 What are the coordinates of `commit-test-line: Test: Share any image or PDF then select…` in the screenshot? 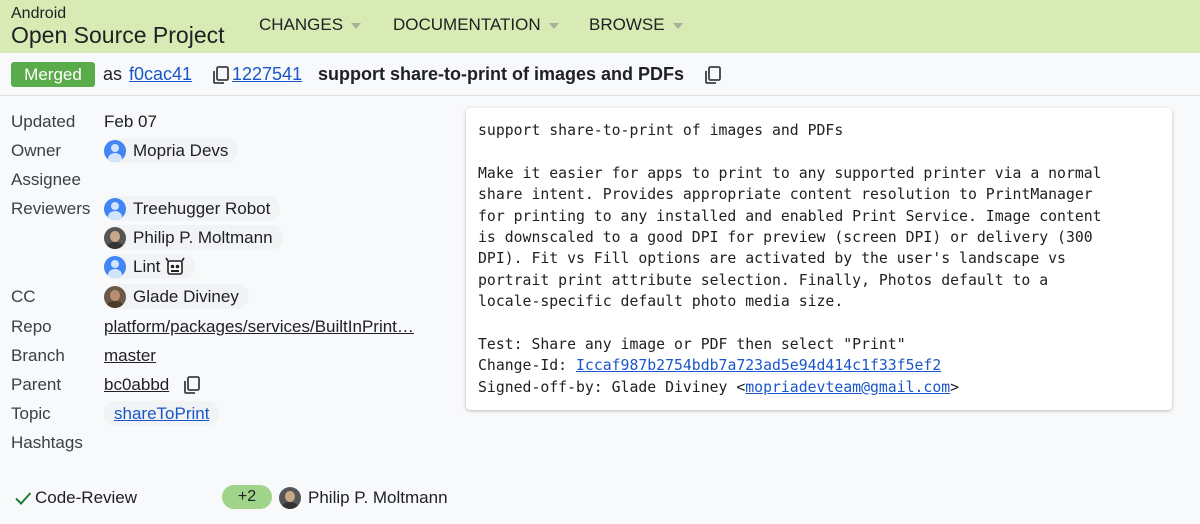 It's located at (692, 345).